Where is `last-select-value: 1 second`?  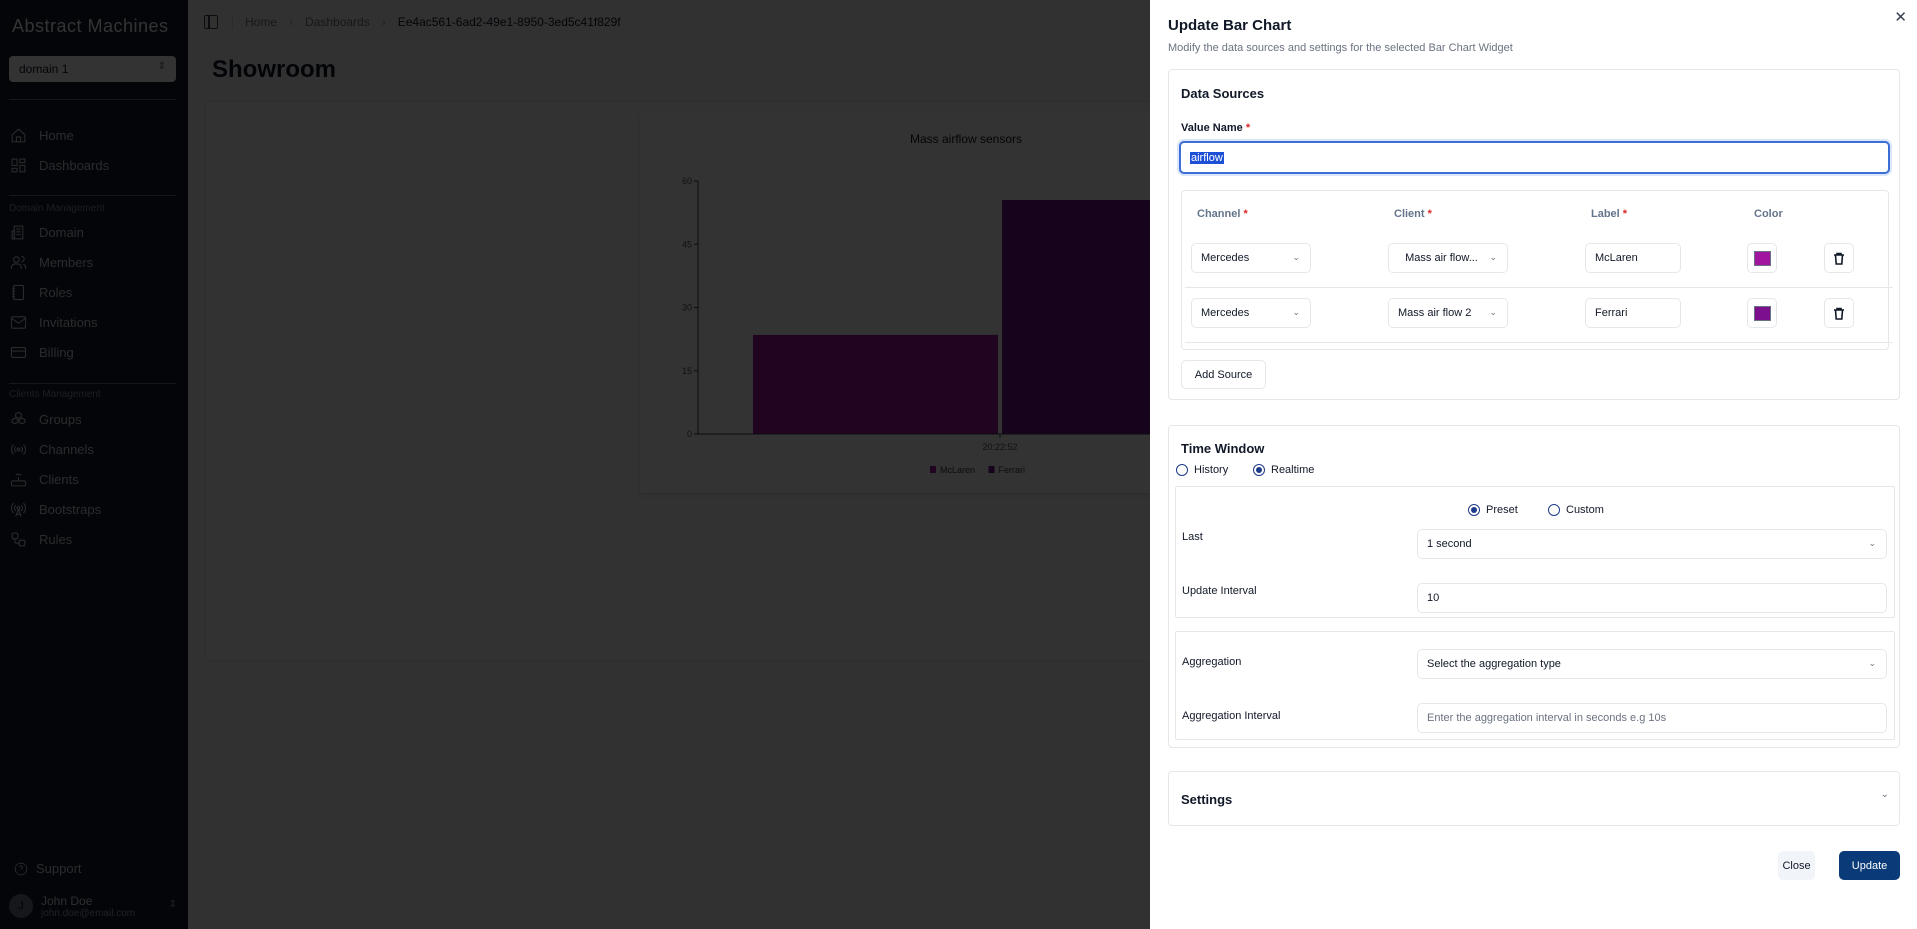 last-select-value: 1 second is located at coordinates (1449, 544).